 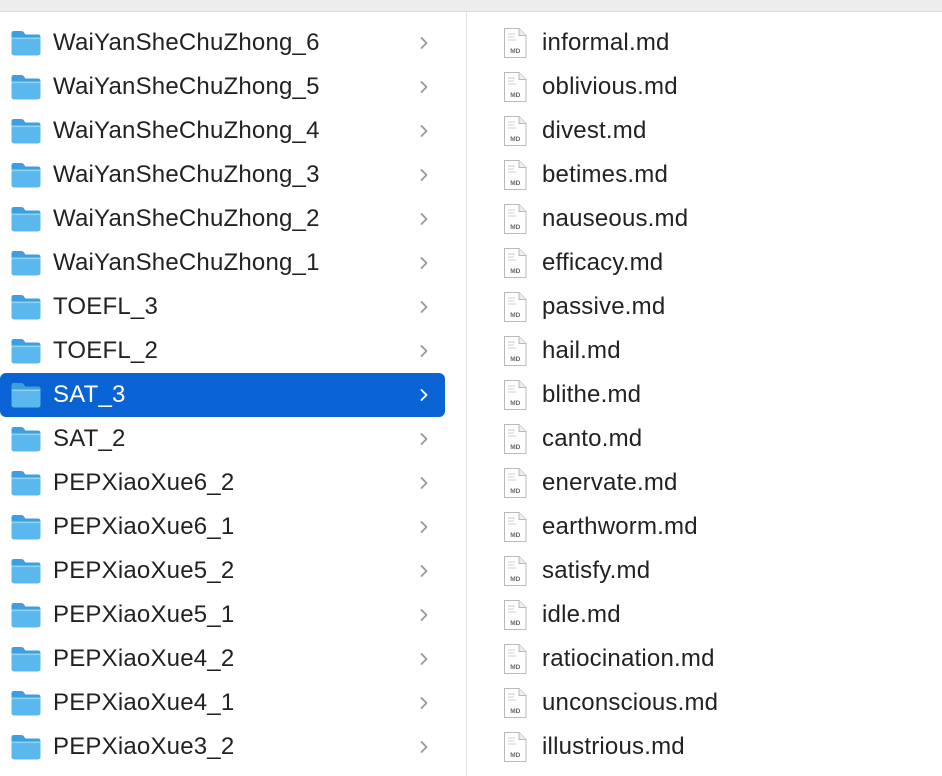 What do you see at coordinates (222, 395) in the screenshot?
I see `folder-row: SAT_3` at bounding box center [222, 395].